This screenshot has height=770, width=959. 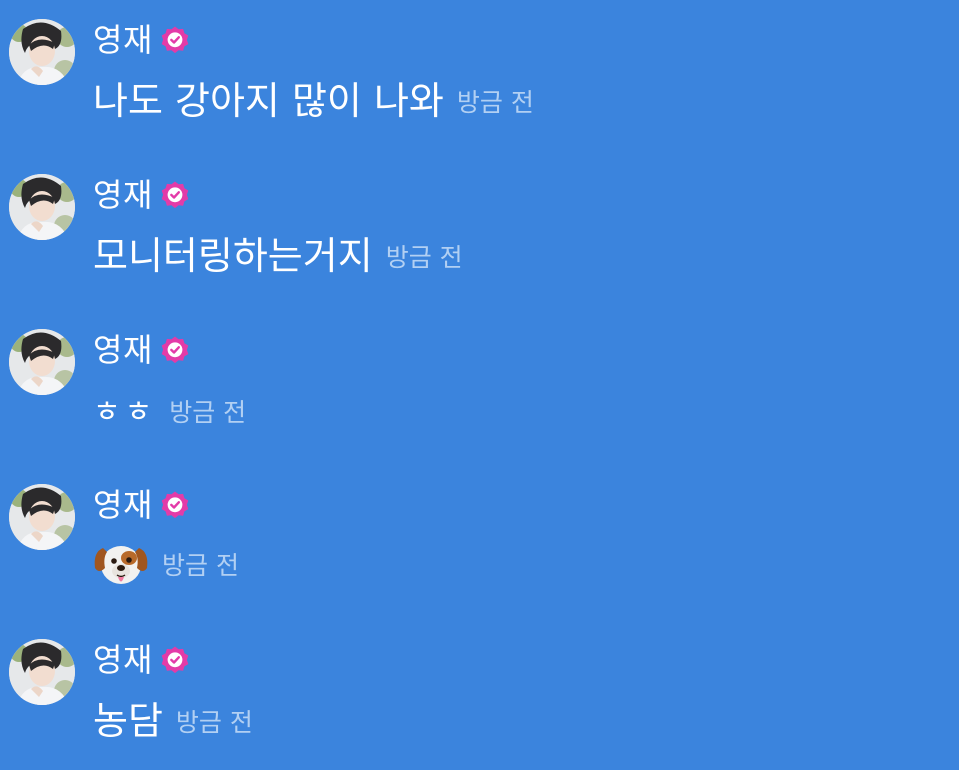 What do you see at coordinates (121, 564) in the screenshot?
I see `dog-face-icon` at bounding box center [121, 564].